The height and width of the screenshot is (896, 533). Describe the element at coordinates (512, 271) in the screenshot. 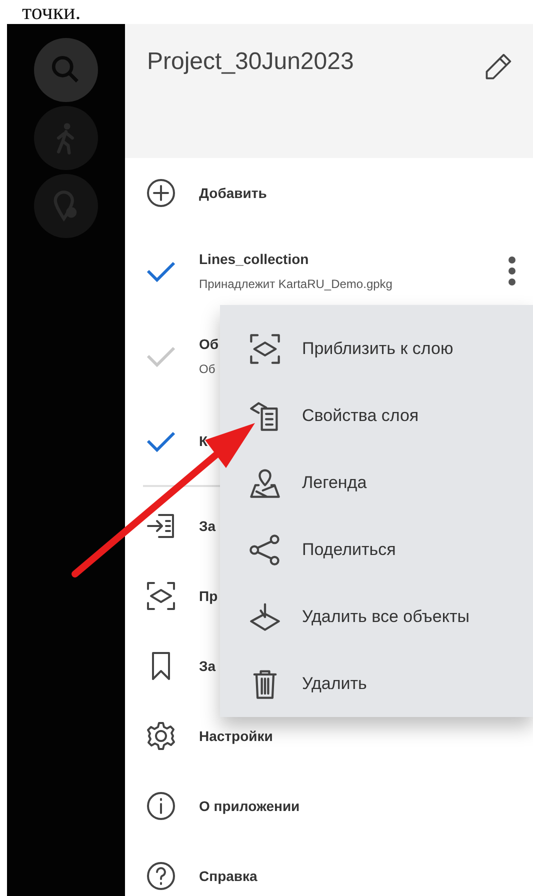

I see `more-options-icon` at that location.